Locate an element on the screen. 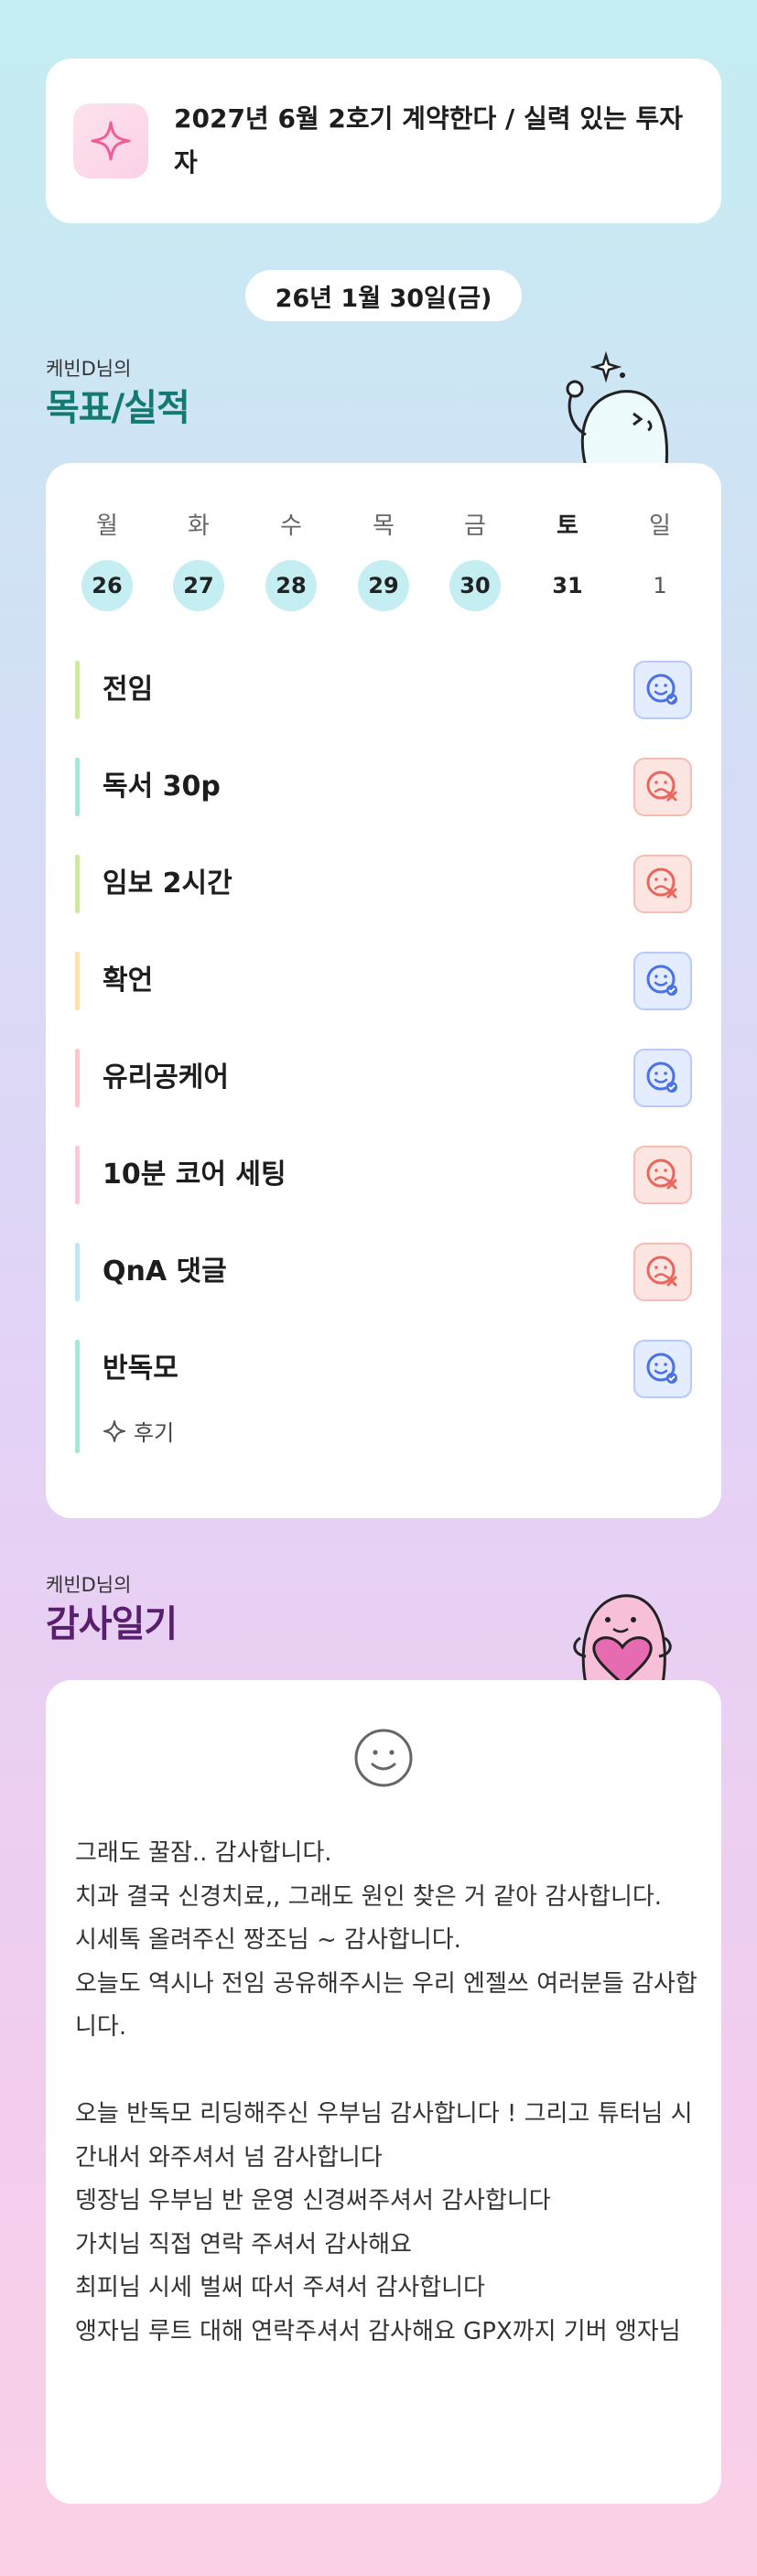 Image resolution: width=757 pixels, height=2576 pixels. weekday-fri: 금 is located at coordinates (475, 526).